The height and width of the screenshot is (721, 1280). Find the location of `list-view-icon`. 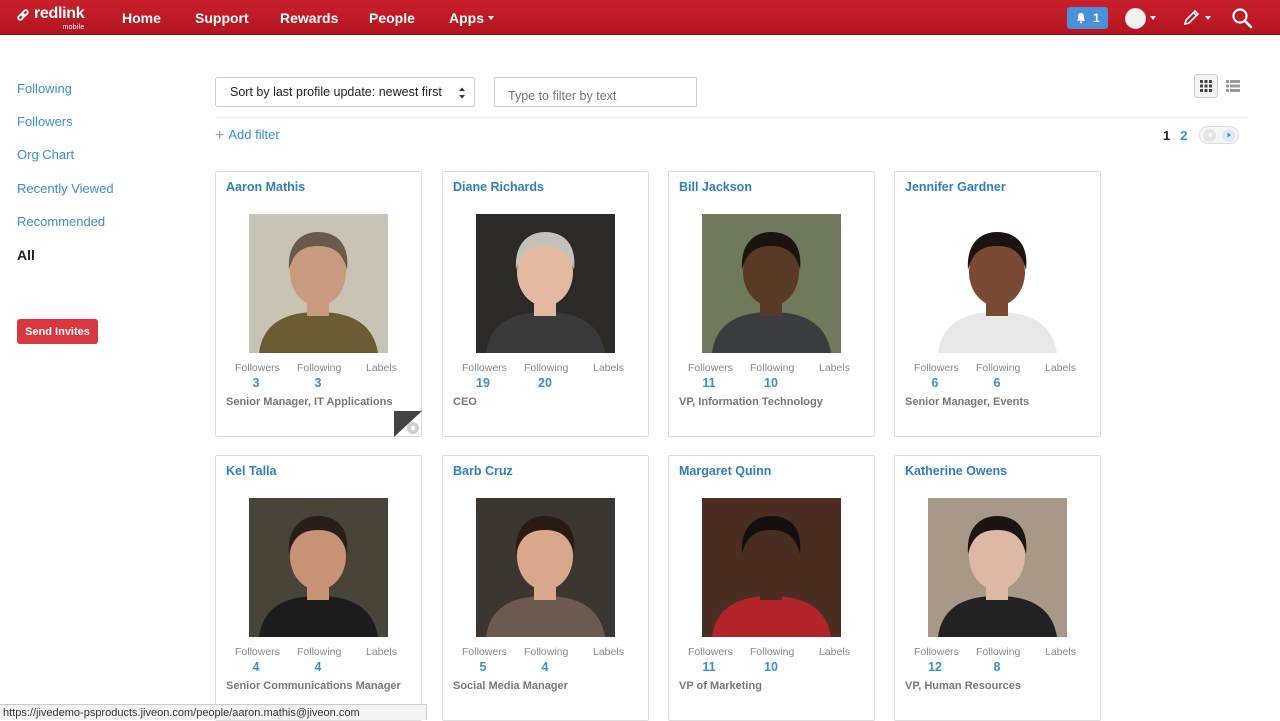

list-view-icon is located at coordinates (1233, 86).